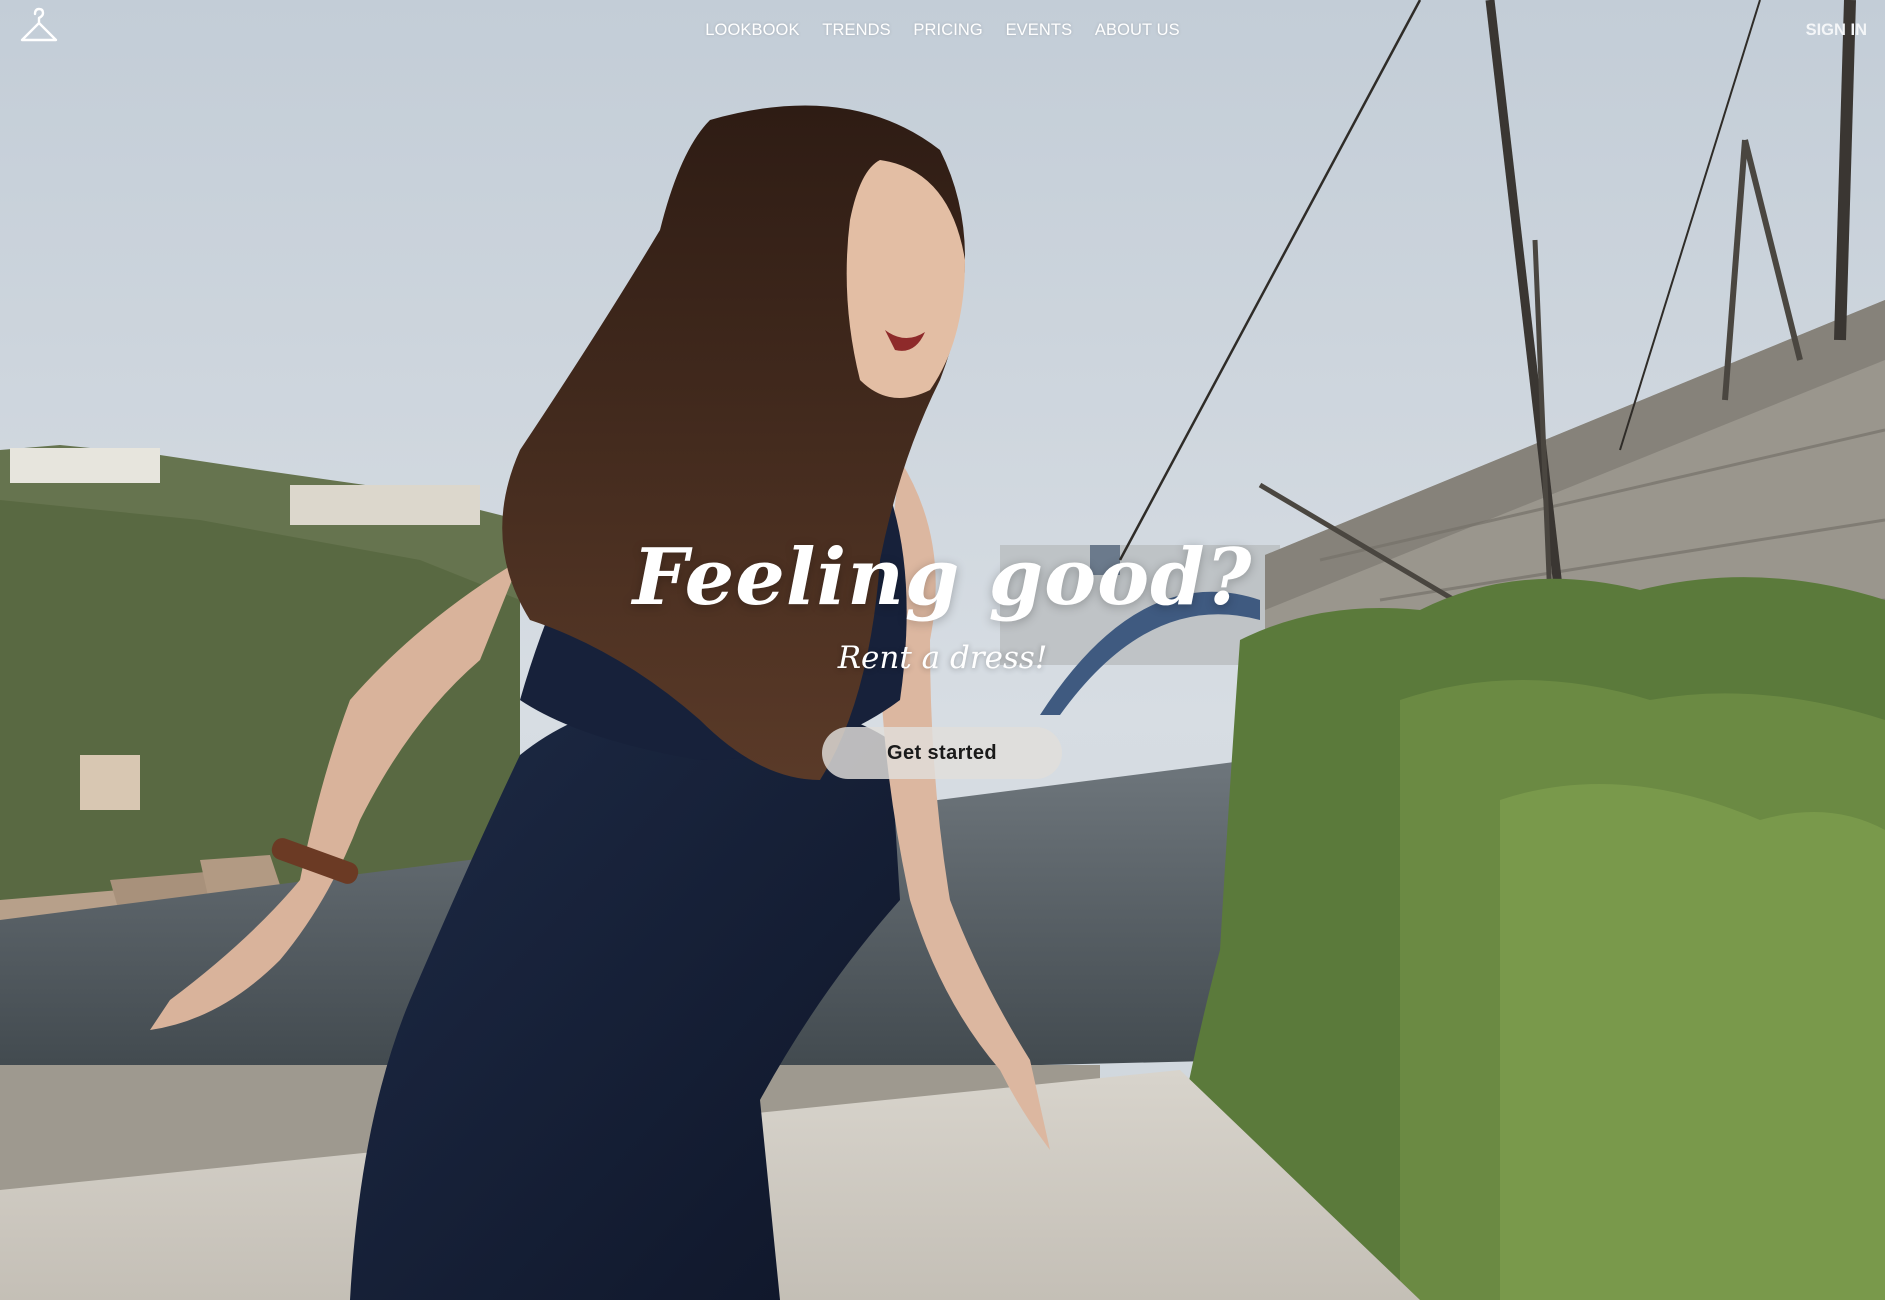  Describe the element at coordinates (942, 658) in the screenshot. I see `hero-subheadline: Rent a dress!` at that location.